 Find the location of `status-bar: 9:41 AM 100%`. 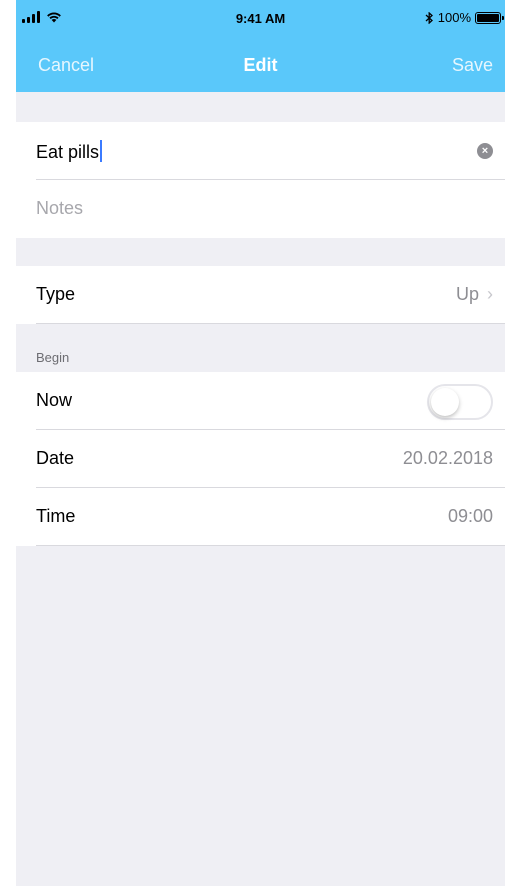

status-bar: 9:41 AM 100% is located at coordinates (260, 20).